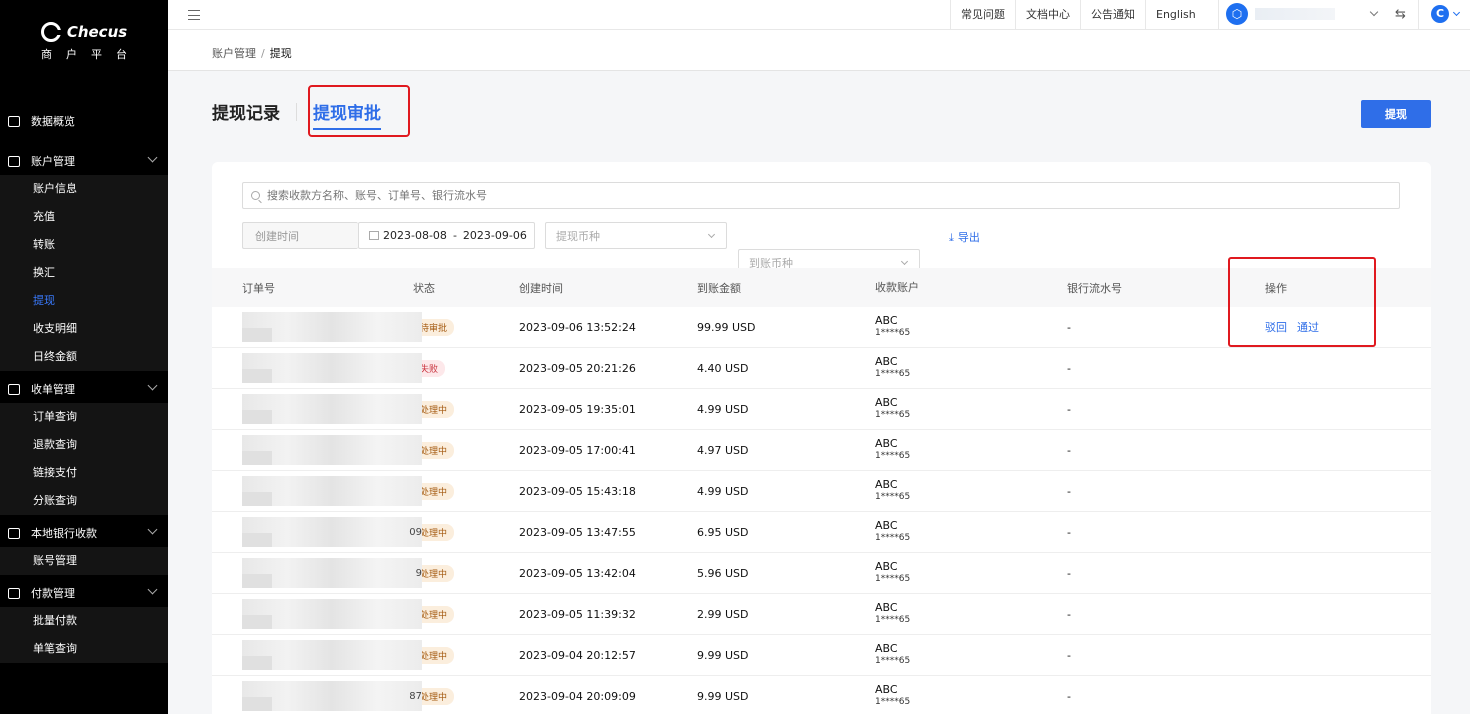 The height and width of the screenshot is (714, 1470). I want to click on switch-icon: ⇆, so click(1400, 14).